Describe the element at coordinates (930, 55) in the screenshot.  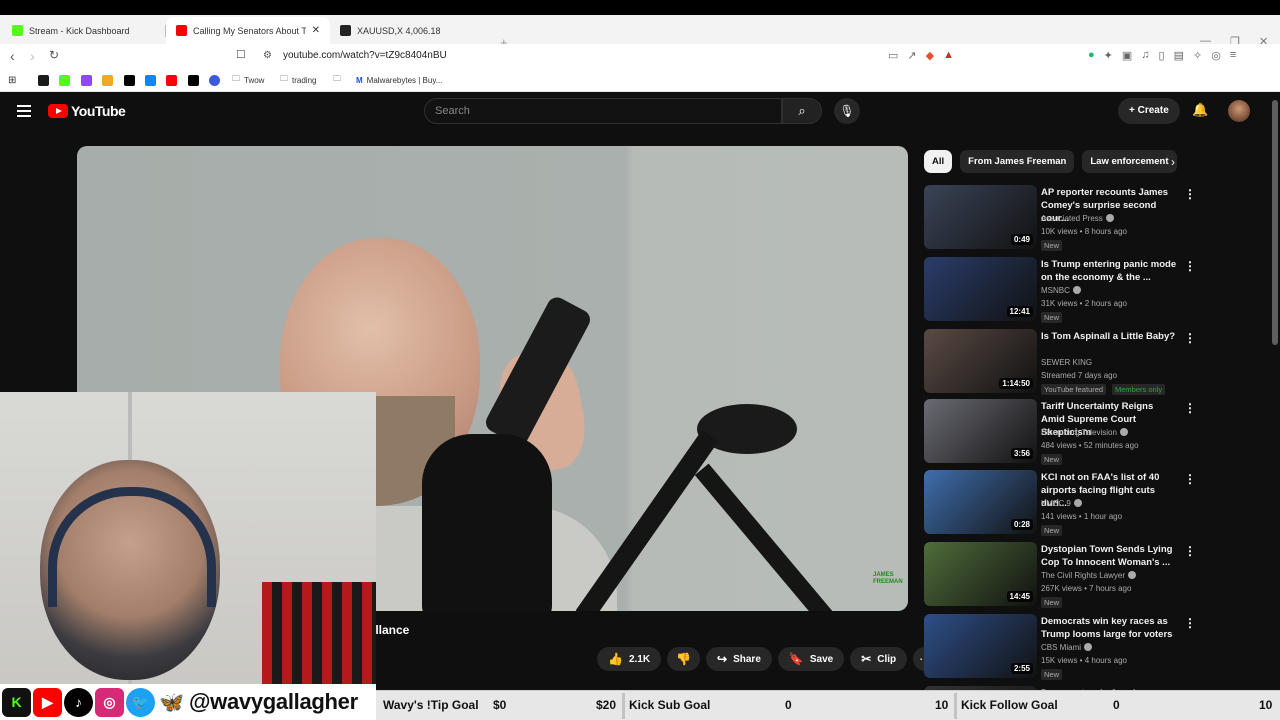
I see `brave-shield-icon: ◆` at that location.